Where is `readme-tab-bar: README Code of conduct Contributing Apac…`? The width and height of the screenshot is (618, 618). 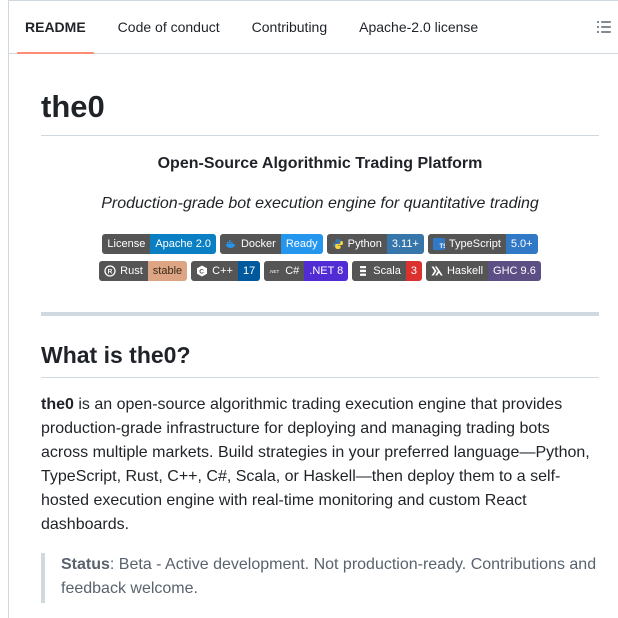 readme-tab-bar: README Code of conduct Contributing Apac… is located at coordinates (313, 27).